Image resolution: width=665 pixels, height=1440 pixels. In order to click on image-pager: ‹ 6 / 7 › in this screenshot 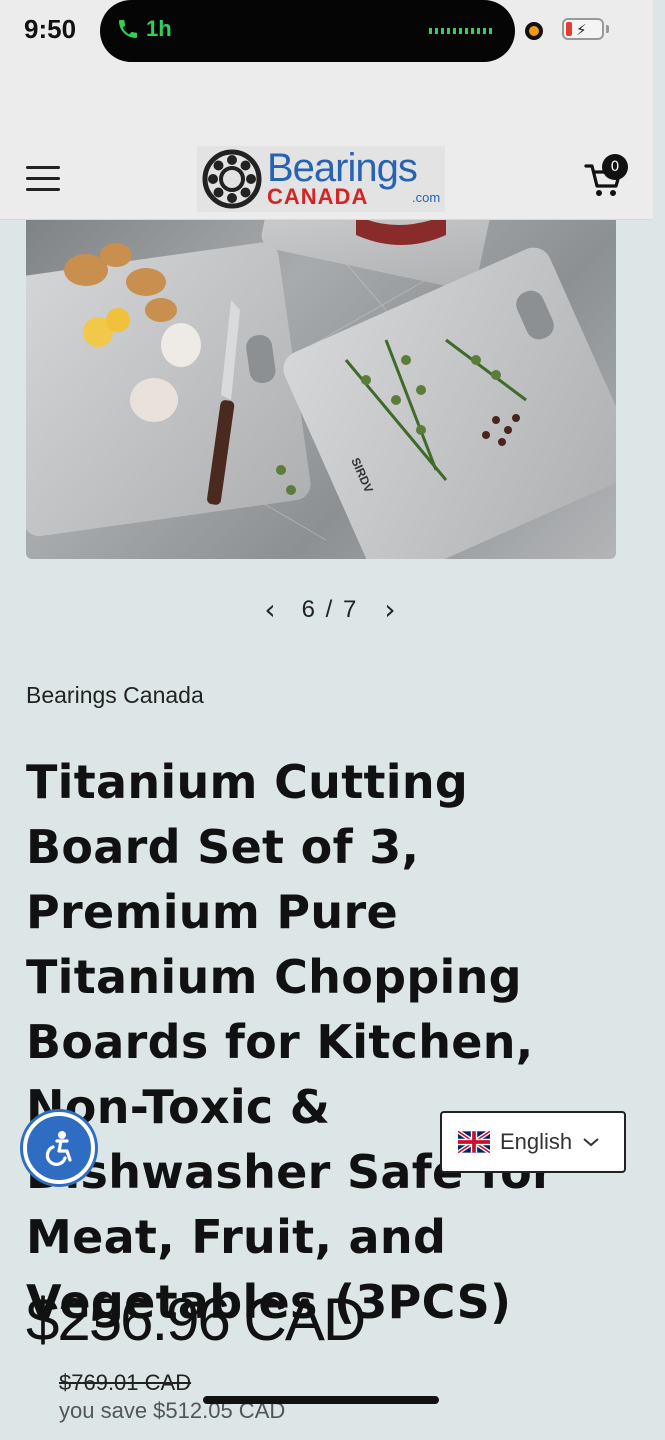, I will do `click(330, 610)`.